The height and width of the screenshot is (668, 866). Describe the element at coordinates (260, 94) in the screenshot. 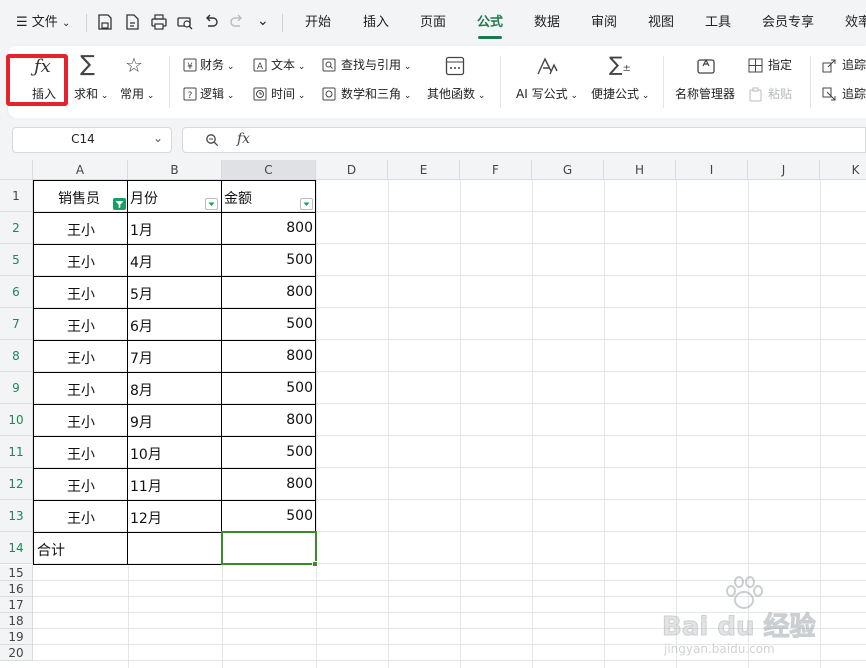

I see `clock-icon` at that location.